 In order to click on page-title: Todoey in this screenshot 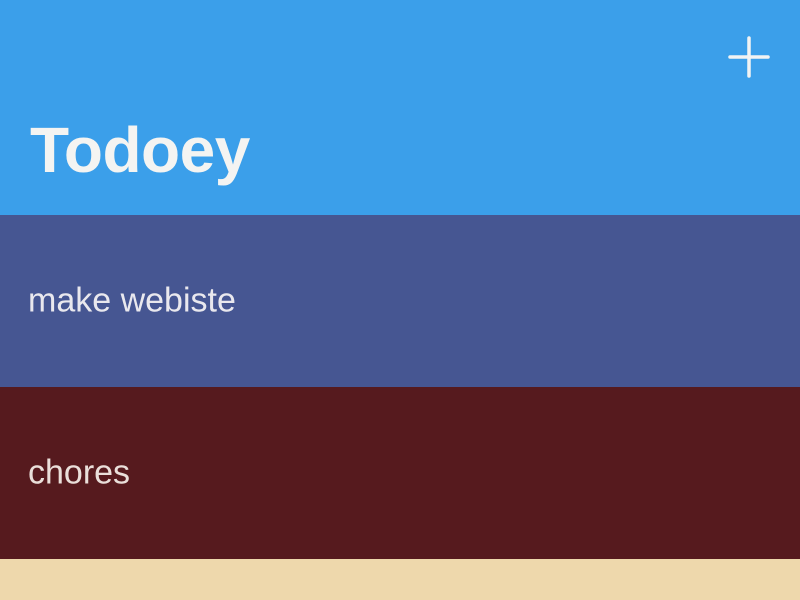, I will do `click(140, 150)`.